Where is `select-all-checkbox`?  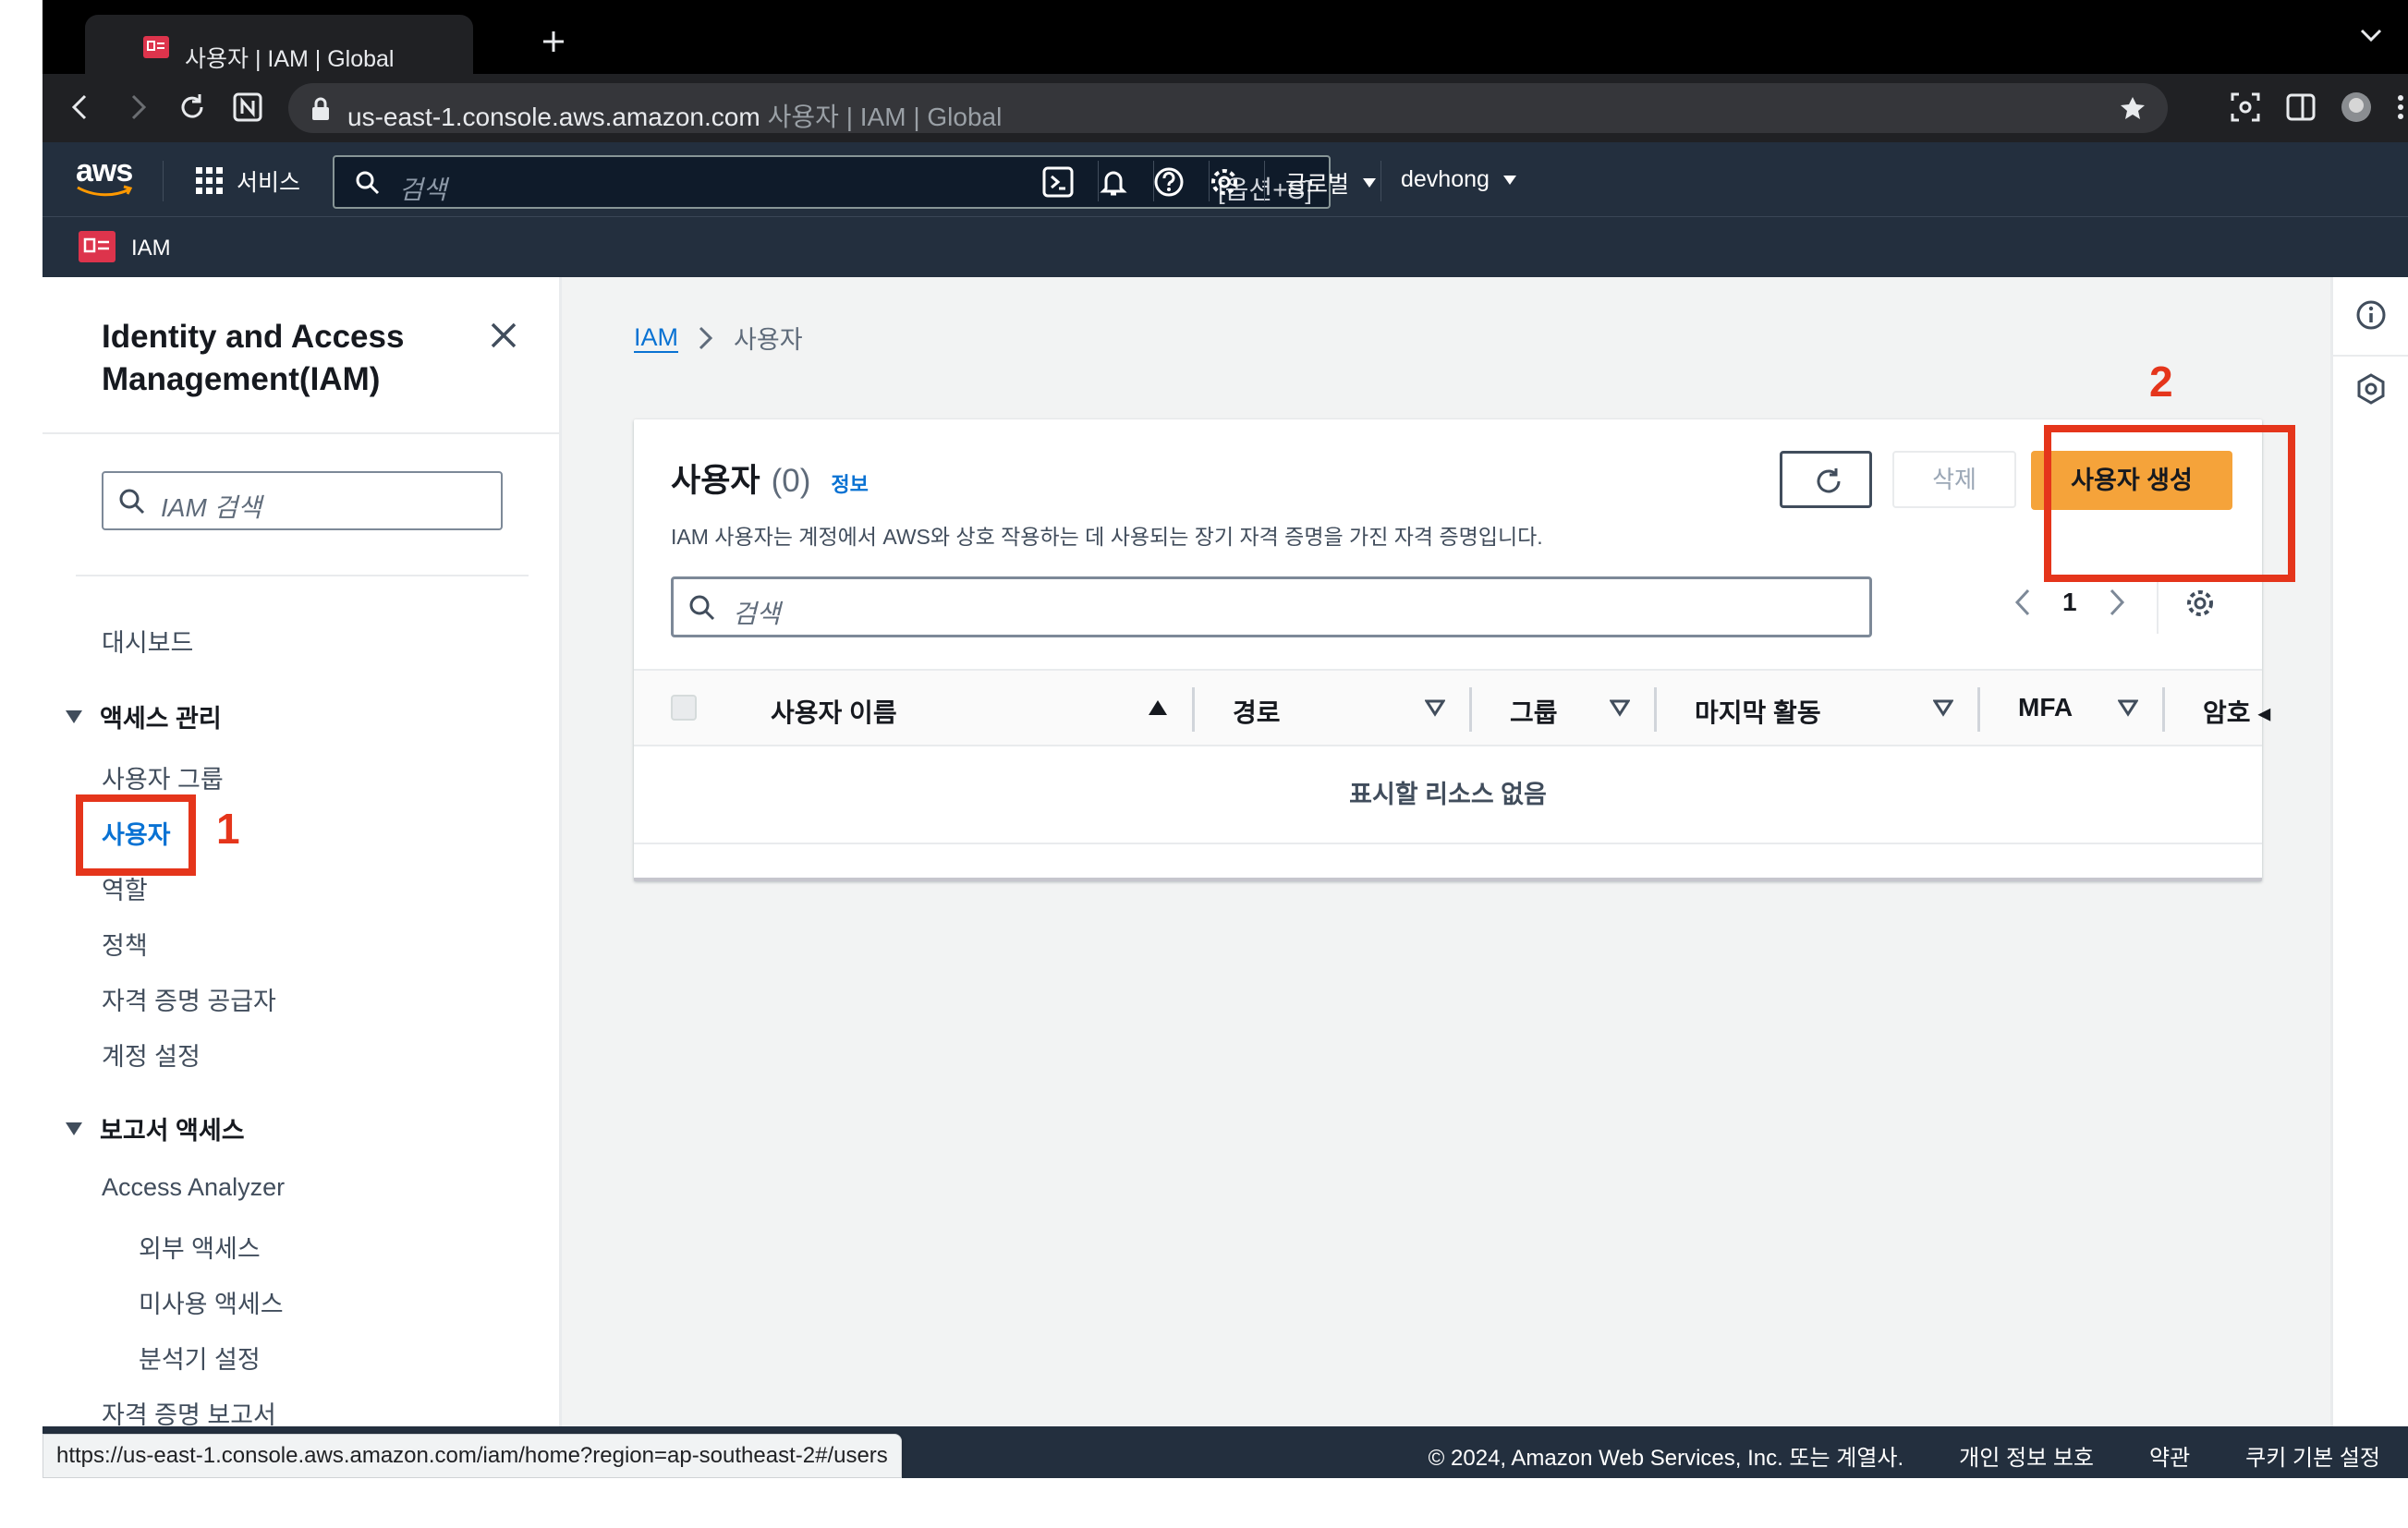 select-all-checkbox is located at coordinates (684, 708).